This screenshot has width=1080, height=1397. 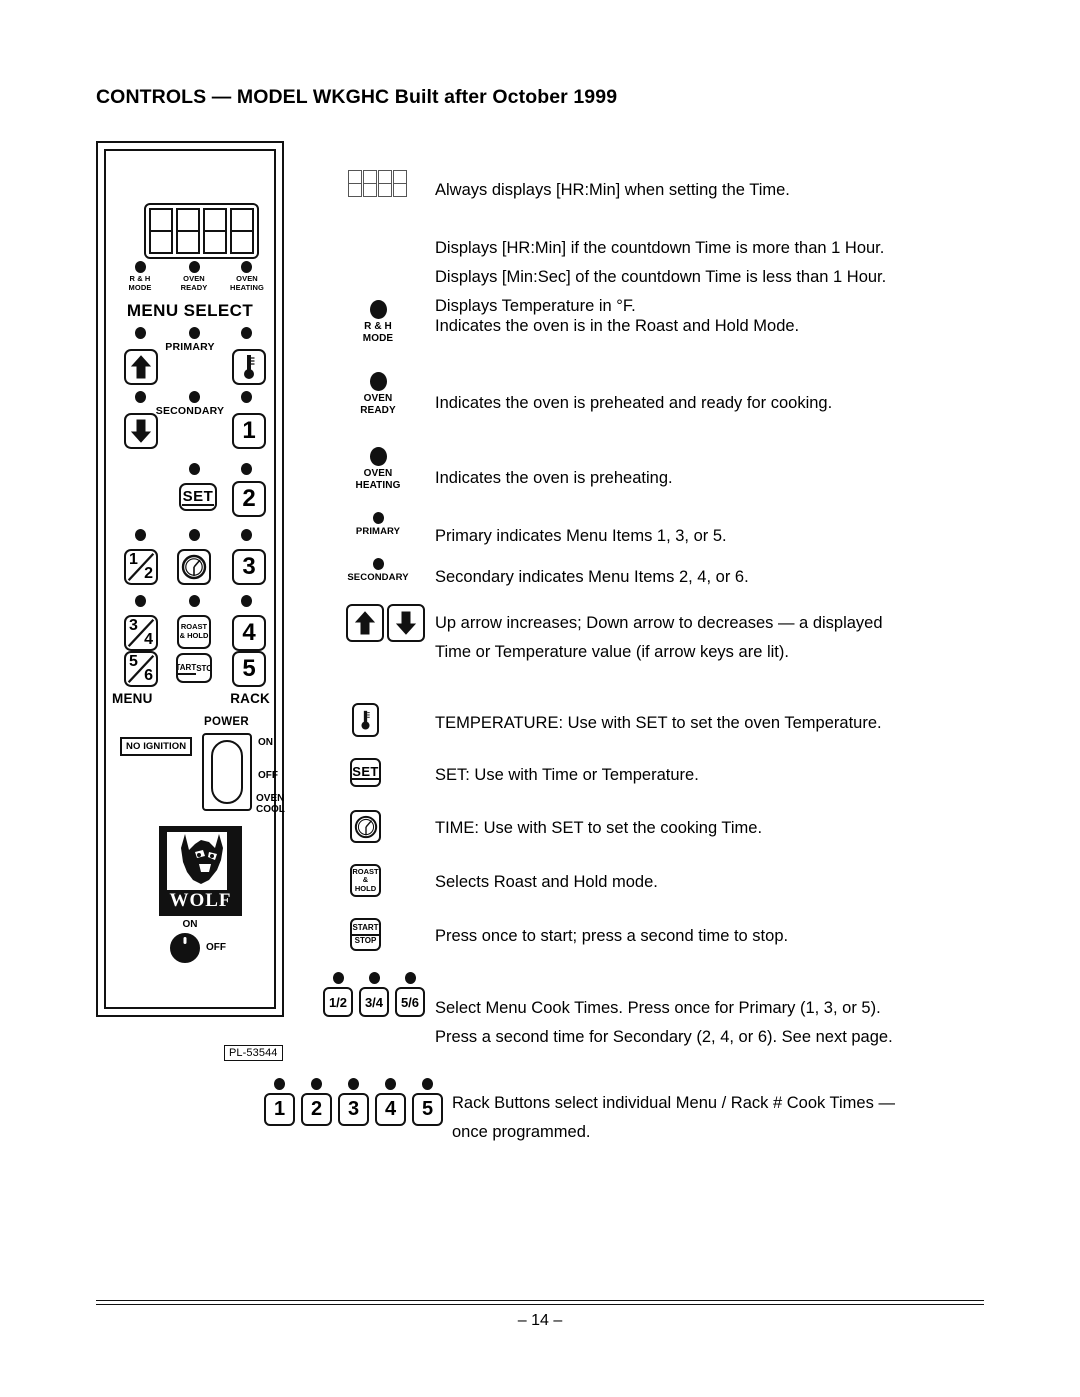 What do you see at coordinates (141, 669) in the screenshot?
I see `menu-button-5-6: 5 6` at bounding box center [141, 669].